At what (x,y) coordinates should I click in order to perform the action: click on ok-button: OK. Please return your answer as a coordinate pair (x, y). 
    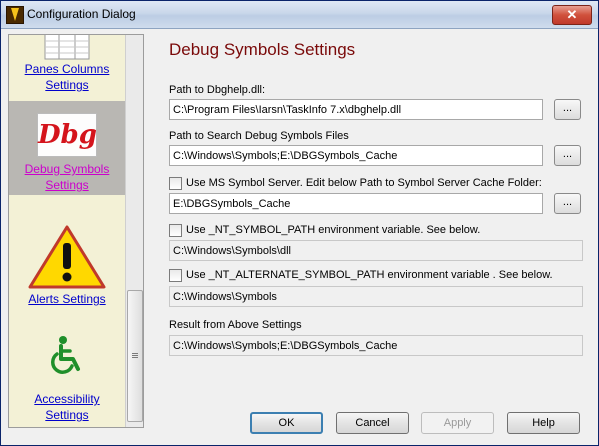
    Looking at the image, I should click on (286, 423).